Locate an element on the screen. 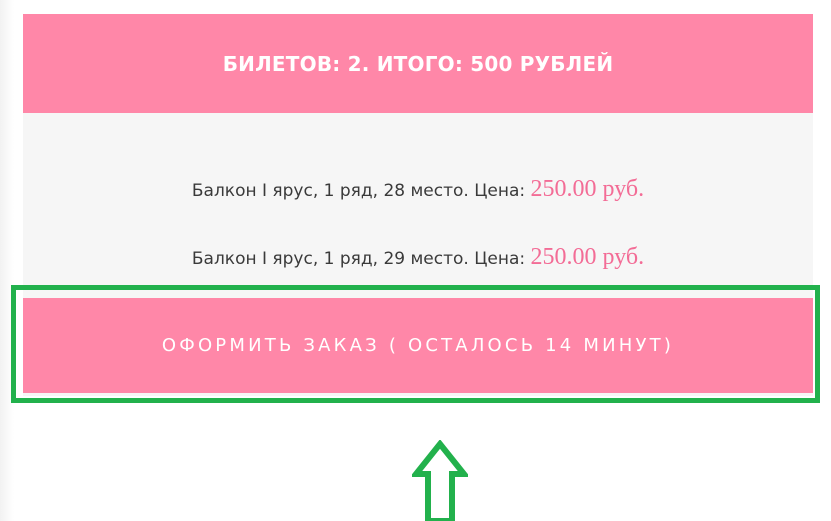  ticket-description: Балкон I ярус, 1 ряд, 29 место. Цена: is located at coordinates (358, 259).